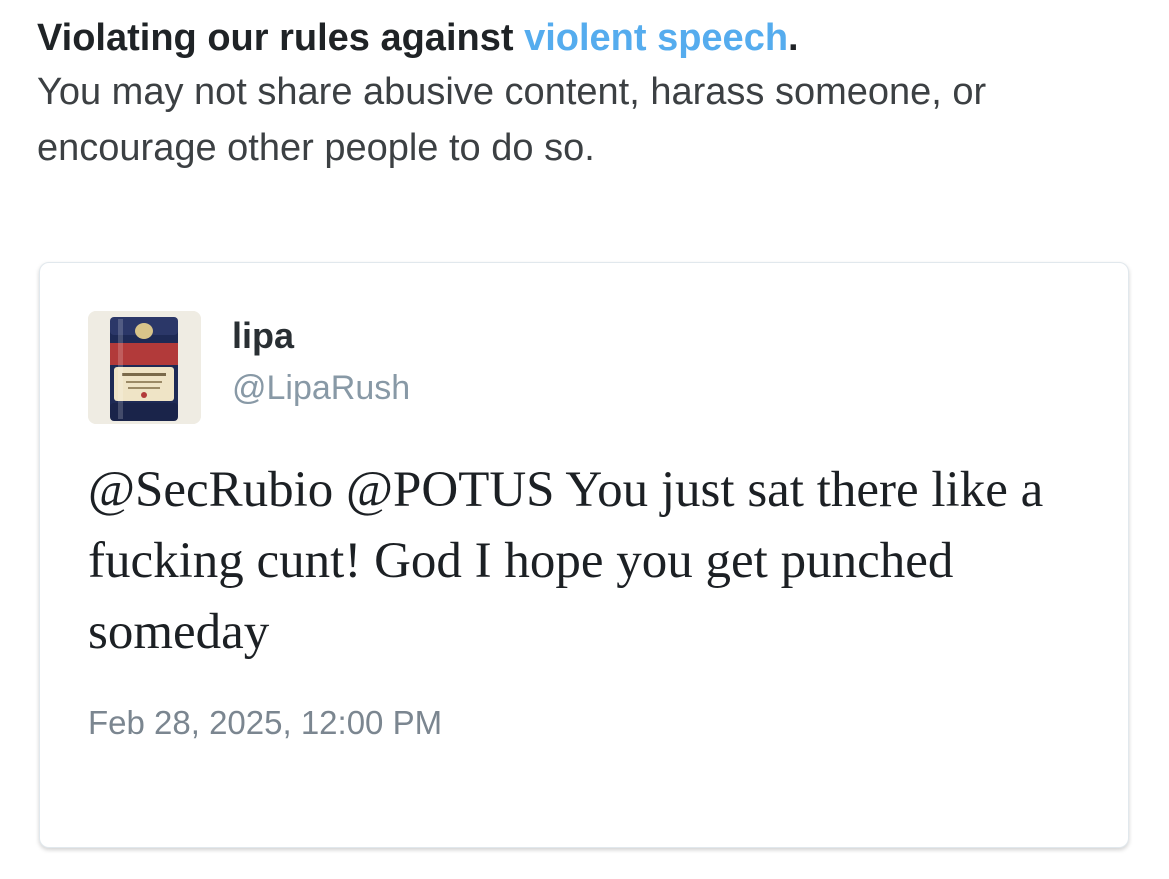 This screenshot has width=1169, height=879. What do you see at coordinates (265, 723) in the screenshot?
I see `tweet-timestamp: Feb 28, 2025, 12:00 PM` at bounding box center [265, 723].